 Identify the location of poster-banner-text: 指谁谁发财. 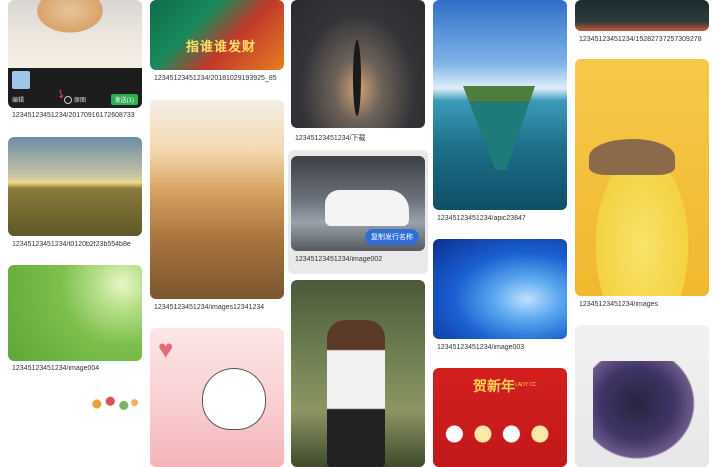
(221, 46).